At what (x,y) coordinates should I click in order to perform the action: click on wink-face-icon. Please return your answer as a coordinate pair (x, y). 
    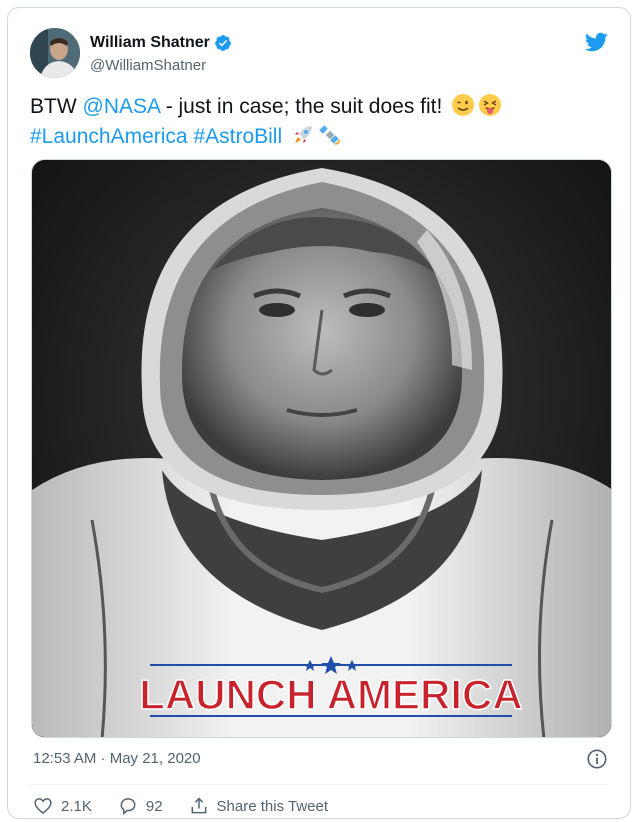
    Looking at the image, I should click on (463, 105).